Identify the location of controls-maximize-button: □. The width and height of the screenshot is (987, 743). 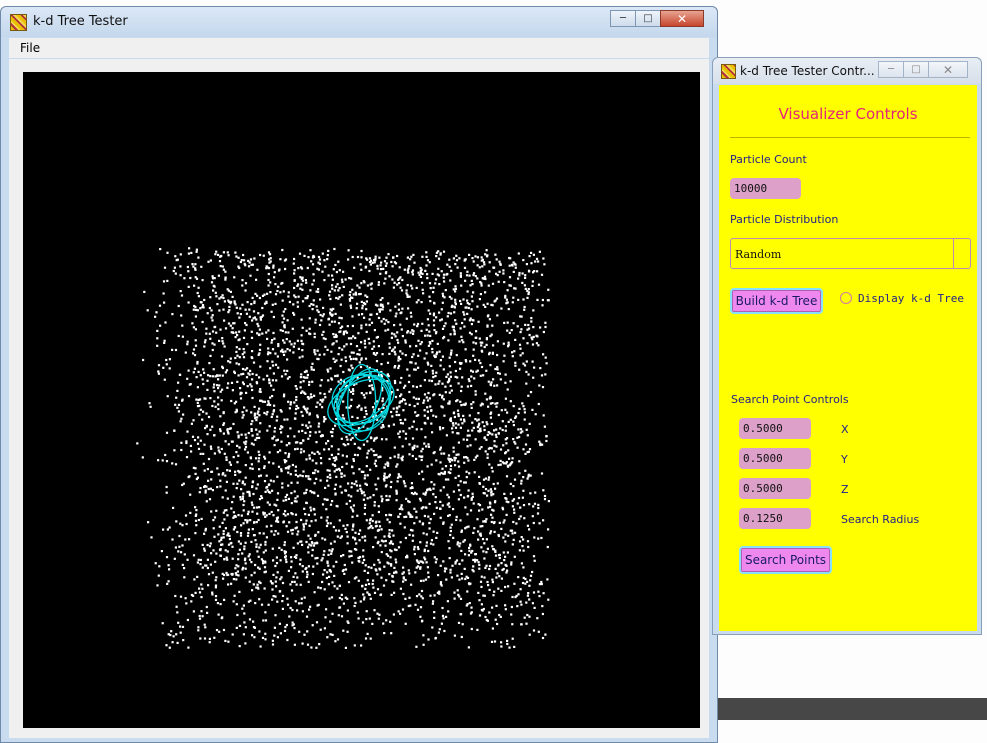
(916, 69).